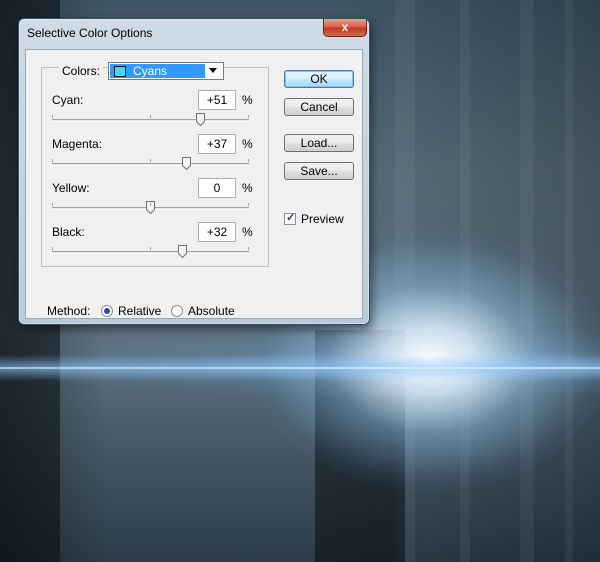 This screenshot has width=600, height=562. Describe the element at coordinates (81, 71) in the screenshot. I see `colors-label: Colors:` at that location.